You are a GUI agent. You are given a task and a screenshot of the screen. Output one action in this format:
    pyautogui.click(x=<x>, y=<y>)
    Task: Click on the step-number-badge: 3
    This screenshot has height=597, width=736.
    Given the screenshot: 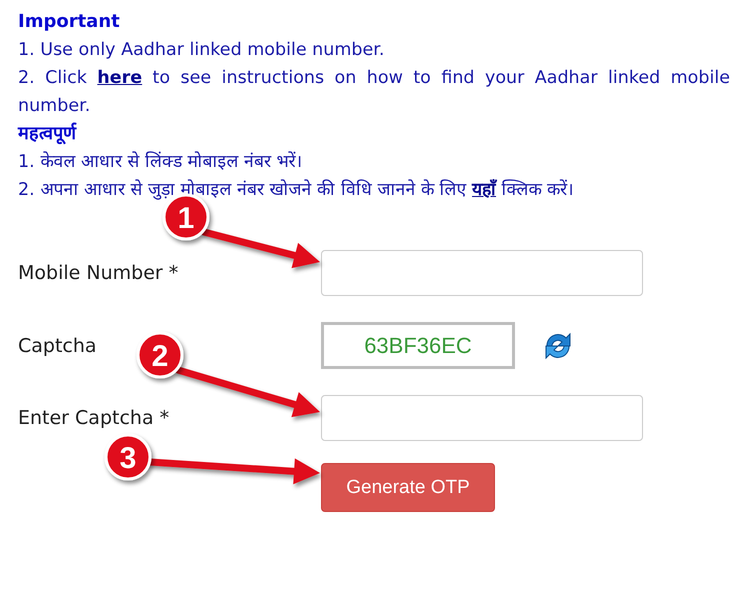 What is the action you would take?
    pyautogui.click(x=128, y=457)
    